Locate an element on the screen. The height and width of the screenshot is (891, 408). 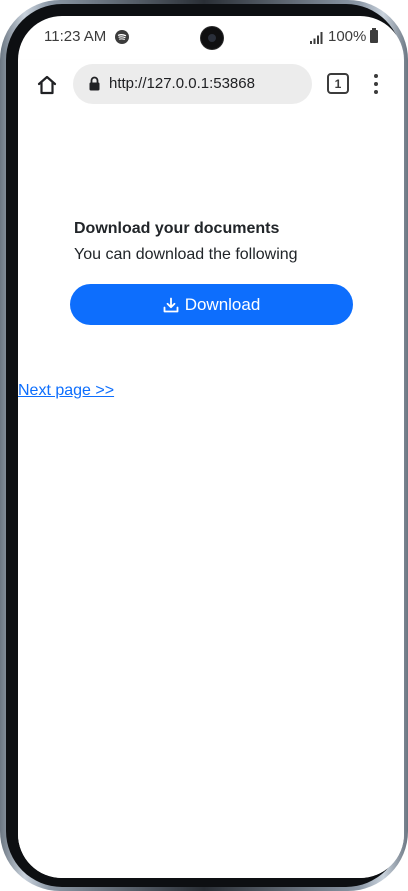
page-subheading: You can download the following is located at coordinates (186, 254).